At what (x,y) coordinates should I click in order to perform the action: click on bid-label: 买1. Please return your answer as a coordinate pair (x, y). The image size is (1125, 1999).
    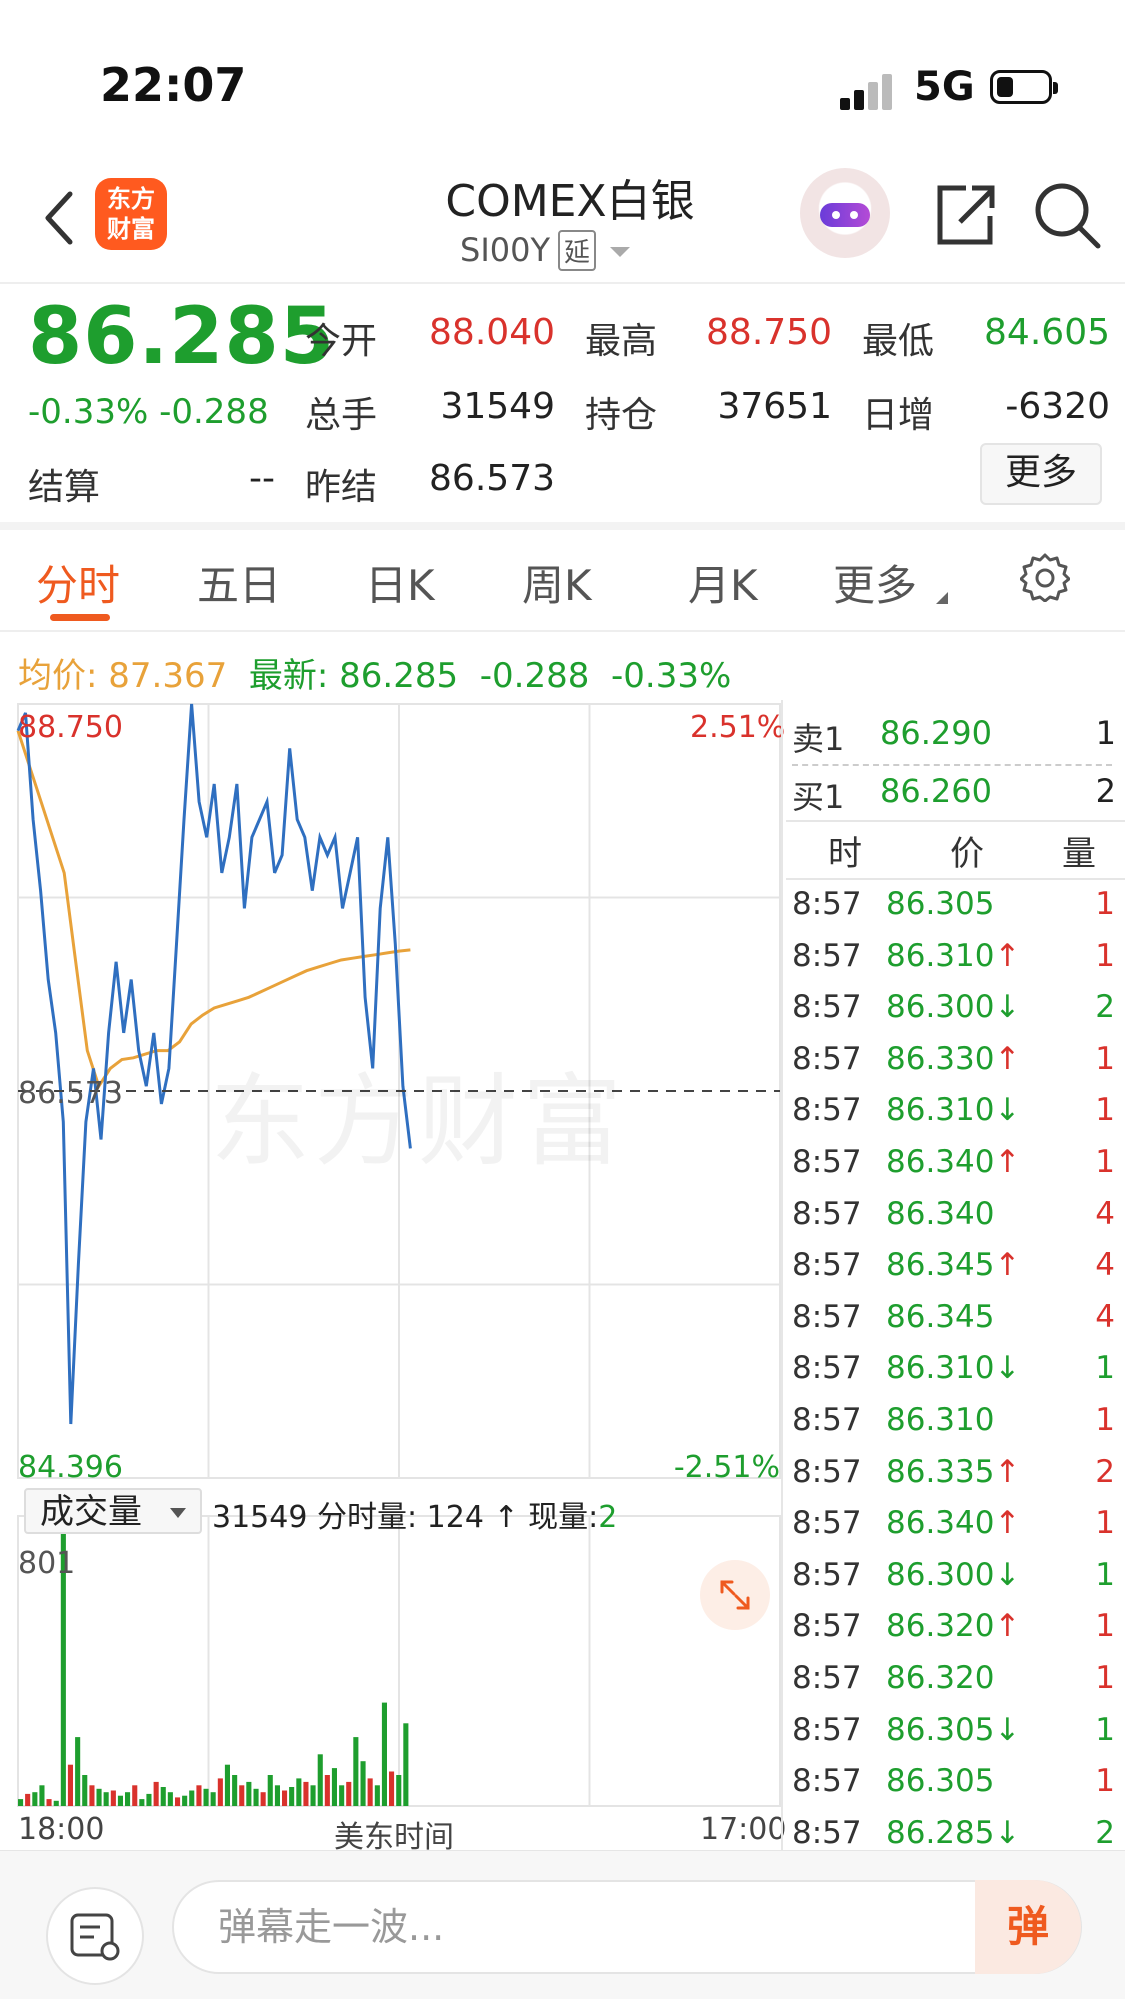
    Looking at the image, I should click on (818, 797).